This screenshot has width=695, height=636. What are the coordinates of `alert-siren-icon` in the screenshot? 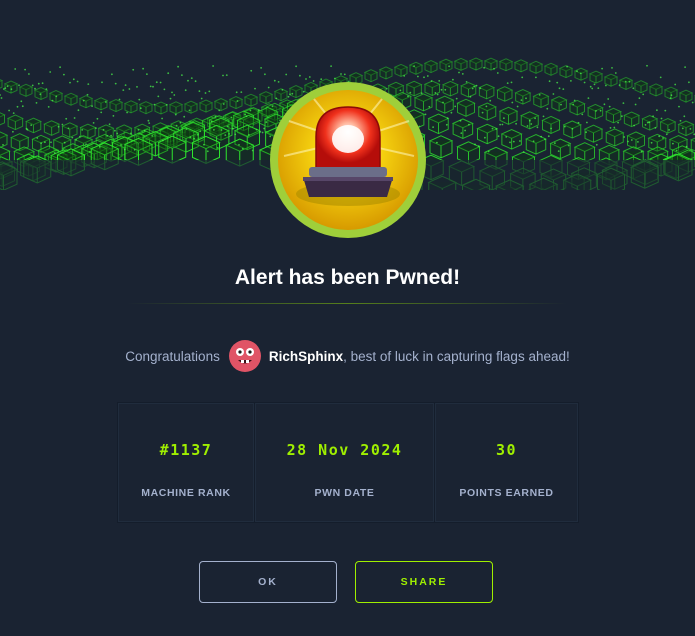 It's located at (348, 160).